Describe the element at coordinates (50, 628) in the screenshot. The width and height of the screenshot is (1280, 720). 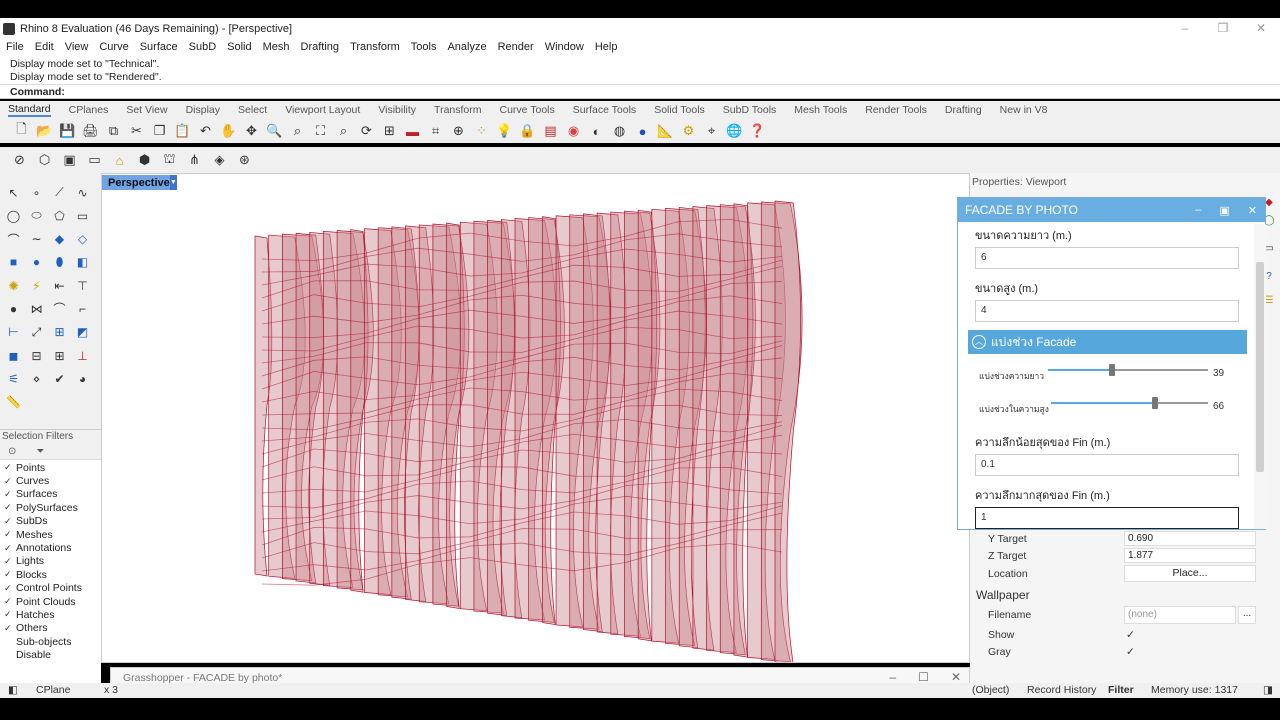
I see `filter-item: ✓ Others` at that location.